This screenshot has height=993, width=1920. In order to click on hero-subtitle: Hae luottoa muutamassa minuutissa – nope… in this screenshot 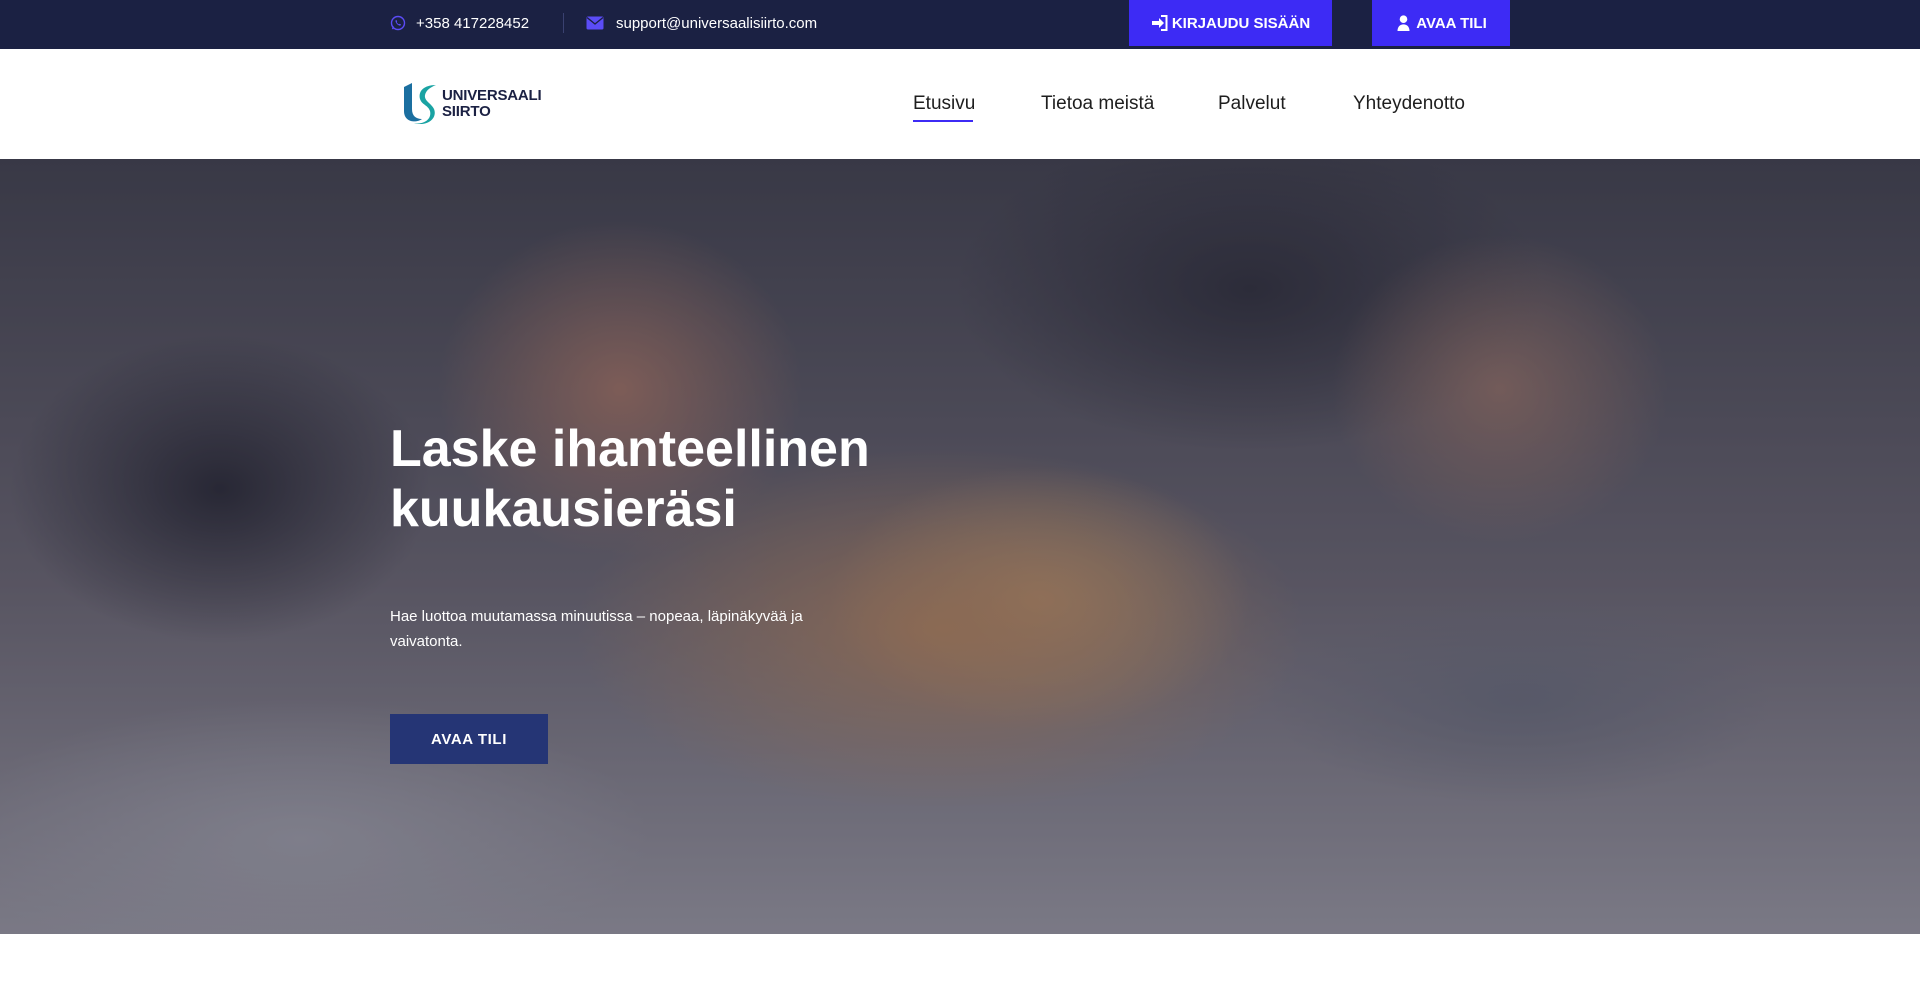, I will do `click(596, 629)`.